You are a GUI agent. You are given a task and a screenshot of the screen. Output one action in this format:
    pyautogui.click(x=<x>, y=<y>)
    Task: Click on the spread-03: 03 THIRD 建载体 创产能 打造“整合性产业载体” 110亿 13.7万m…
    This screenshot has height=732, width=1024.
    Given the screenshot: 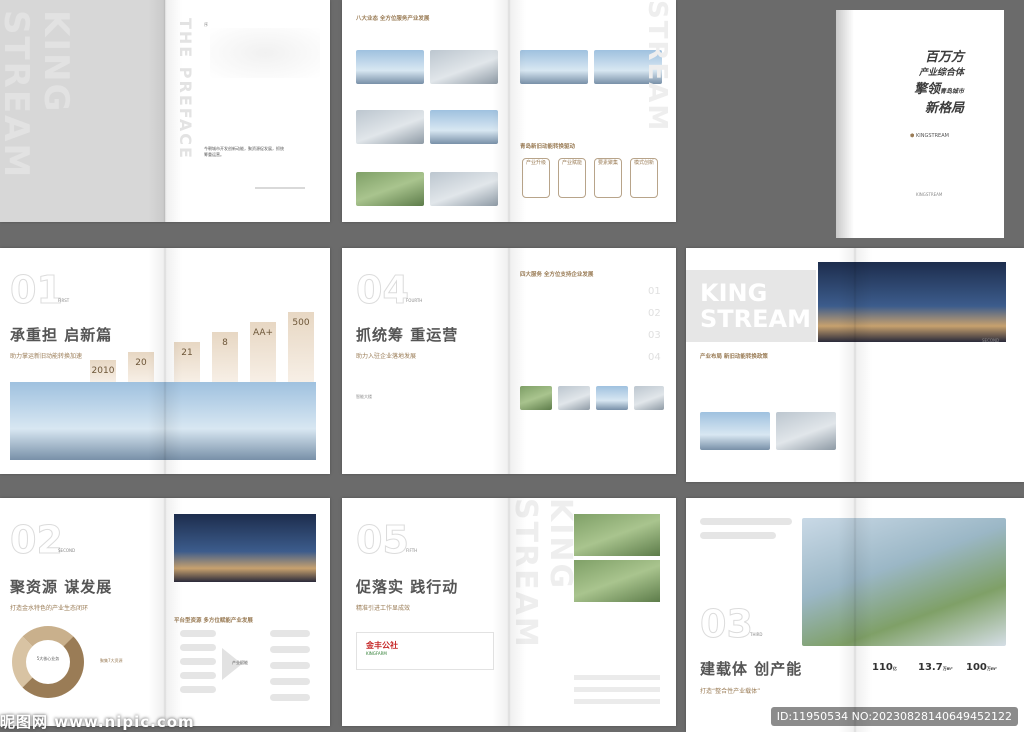 What is the action you would take?
    pyautogui.click(x=855, y=615)
    